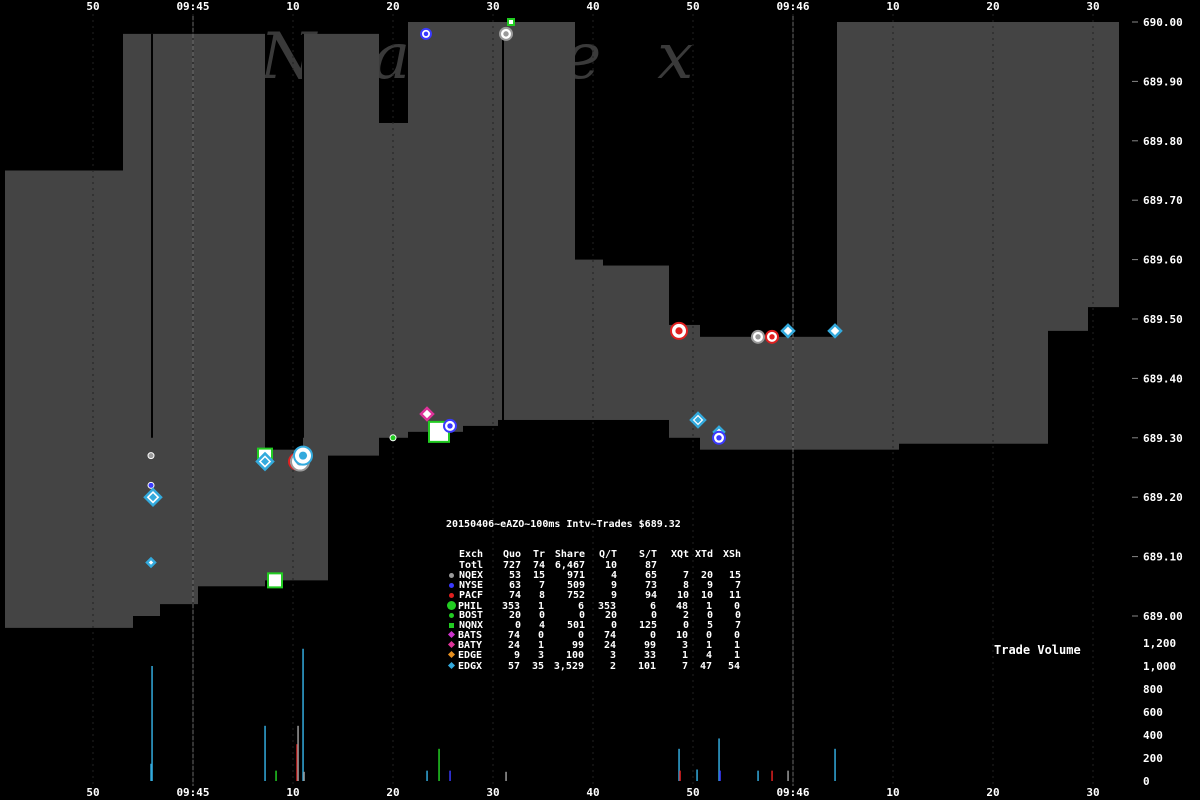  Describe the element at coordinates (708, 656) in the screenshot. I see `stats-cell: 4` at that location.